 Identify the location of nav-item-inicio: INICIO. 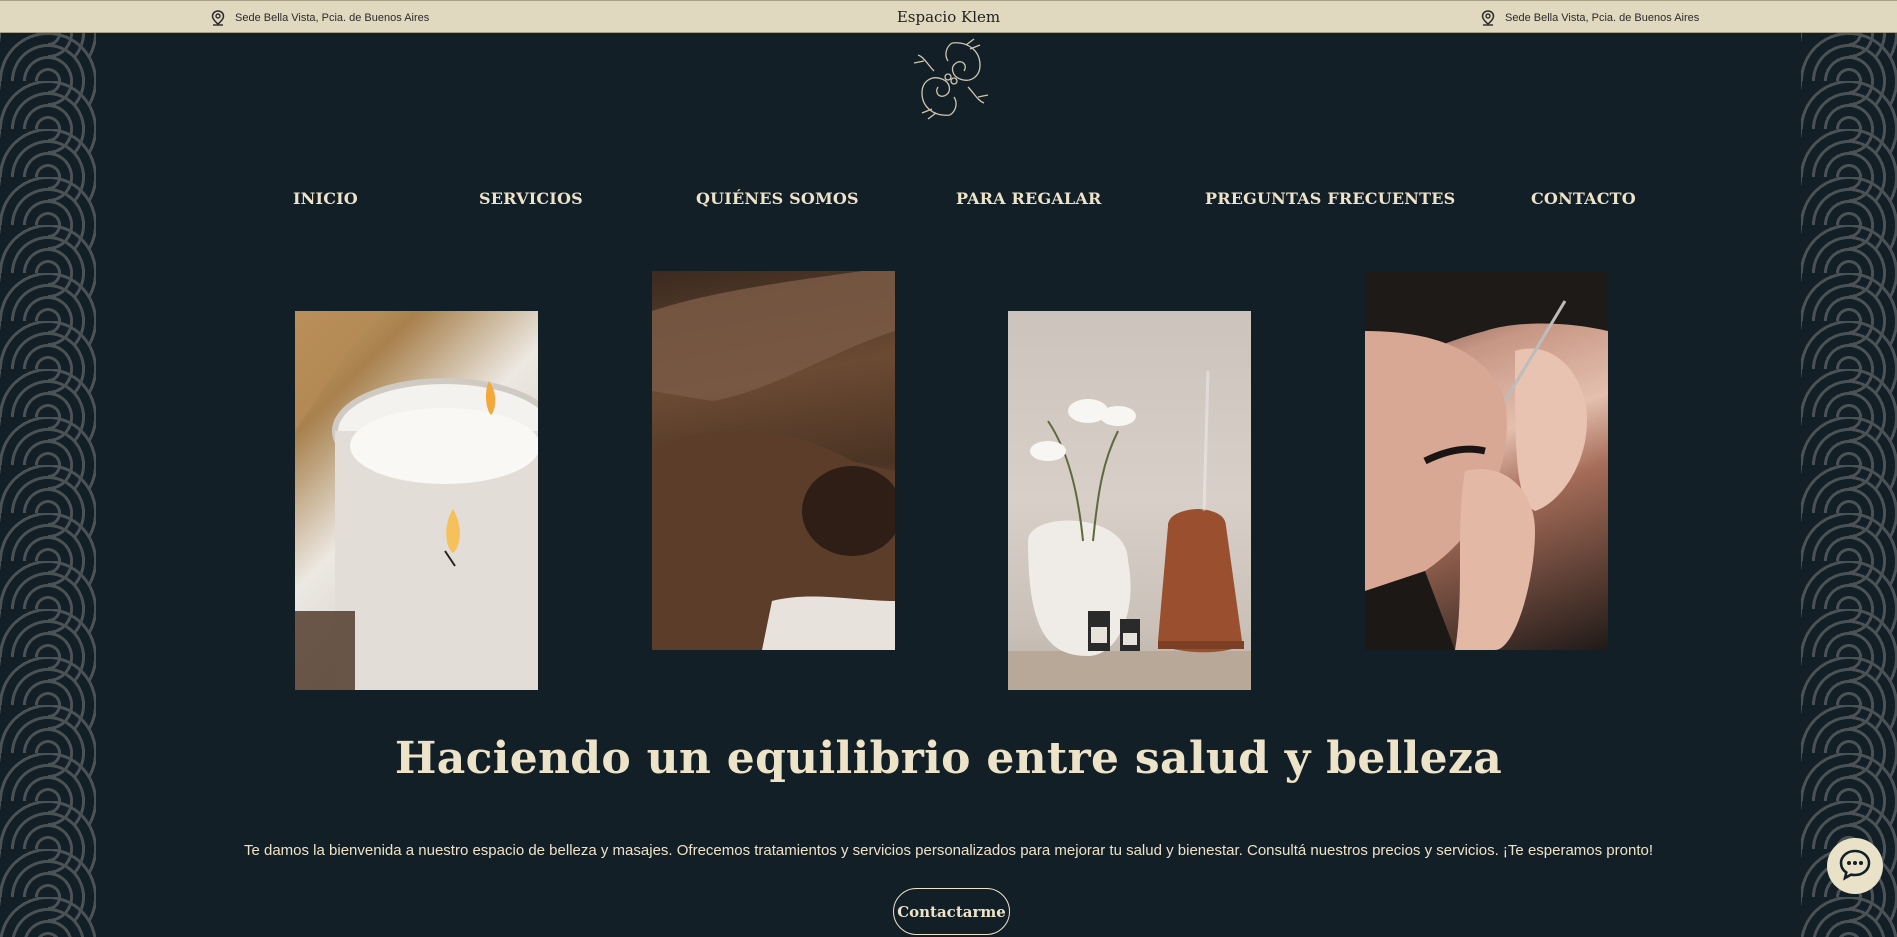
(325, 198).